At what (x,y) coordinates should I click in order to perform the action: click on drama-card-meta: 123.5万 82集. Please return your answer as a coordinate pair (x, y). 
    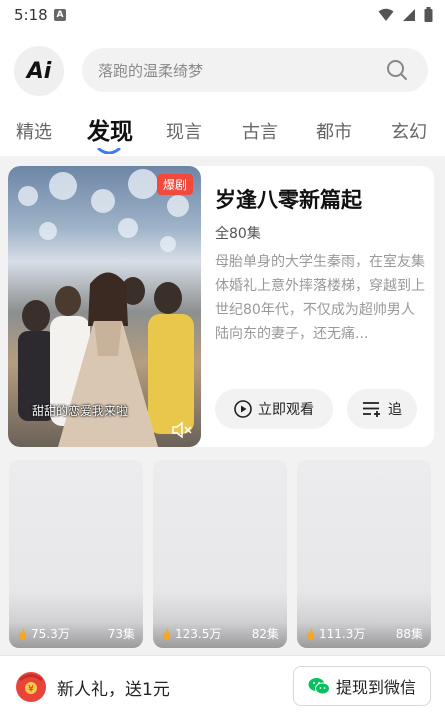
    Looking at the image, I should click on (220, 635).